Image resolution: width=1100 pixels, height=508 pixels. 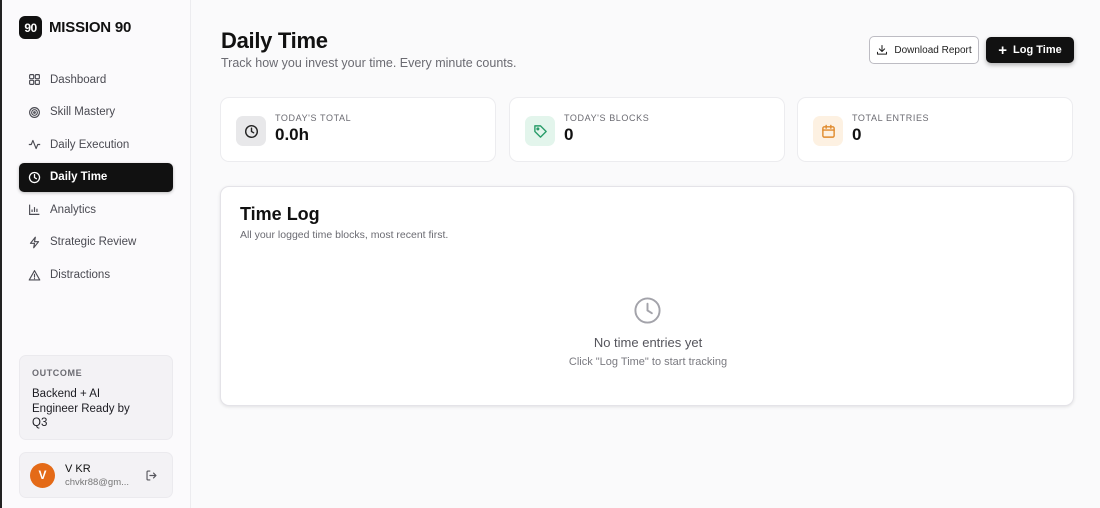 What do you see at coordinates (313, 118) in the screenshot?
I see `stat-label: TODAY'S TOTAL` at bounding box center [313, 118].